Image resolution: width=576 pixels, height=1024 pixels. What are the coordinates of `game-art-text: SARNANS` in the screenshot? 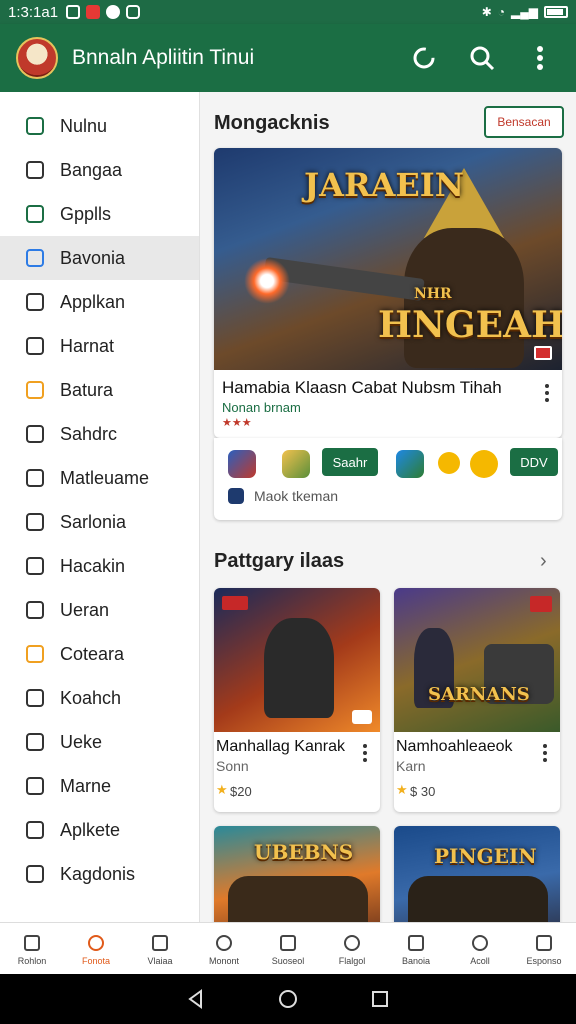 It's located at (479, 694).